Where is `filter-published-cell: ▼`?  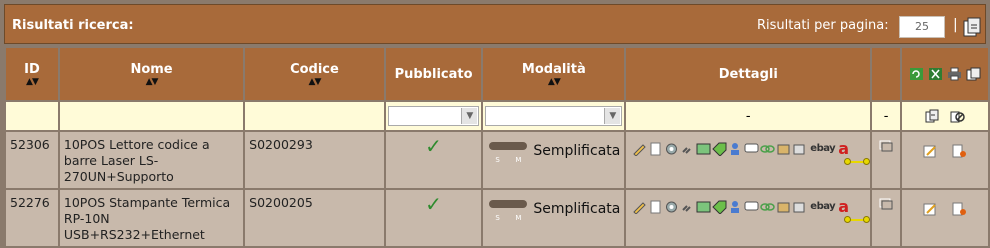 filter-published-cell: ▼ is located at coordinates (433, 116).